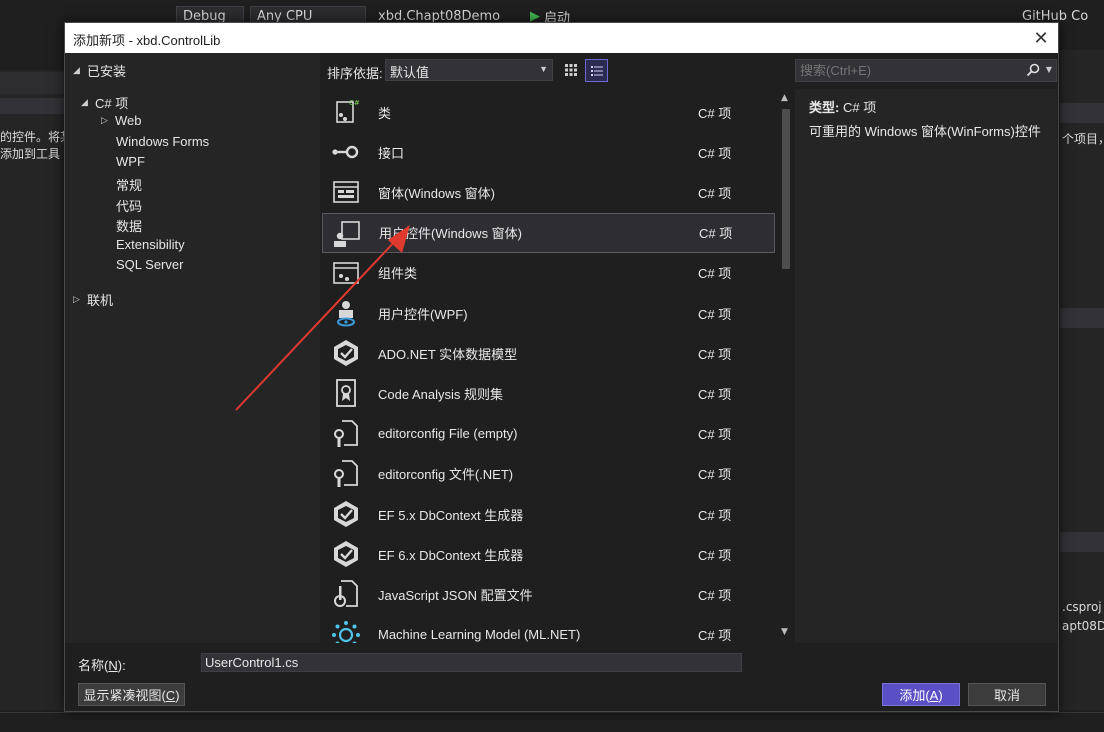  I want to click on search-input, so click(906, 70).